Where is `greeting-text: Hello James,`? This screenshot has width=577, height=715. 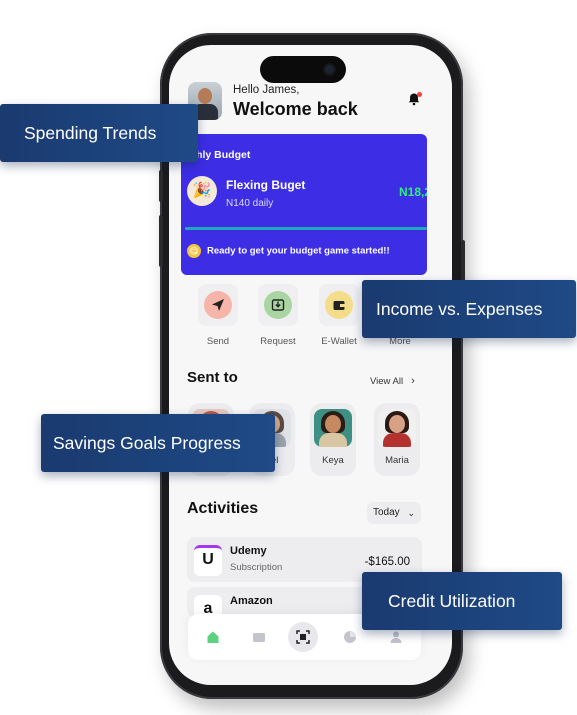
greeting-text: Hello James, is located at coordinates (266, 90).